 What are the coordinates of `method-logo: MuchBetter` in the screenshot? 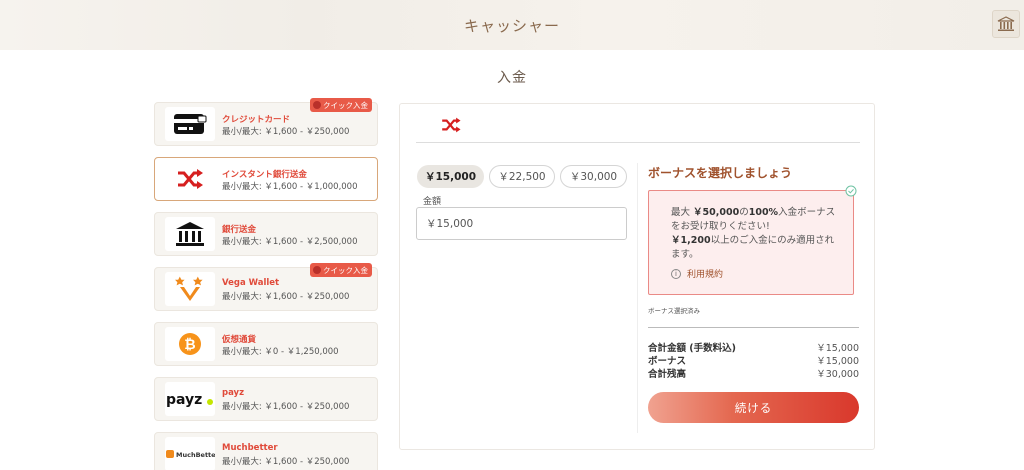 It's located at (190, 453).